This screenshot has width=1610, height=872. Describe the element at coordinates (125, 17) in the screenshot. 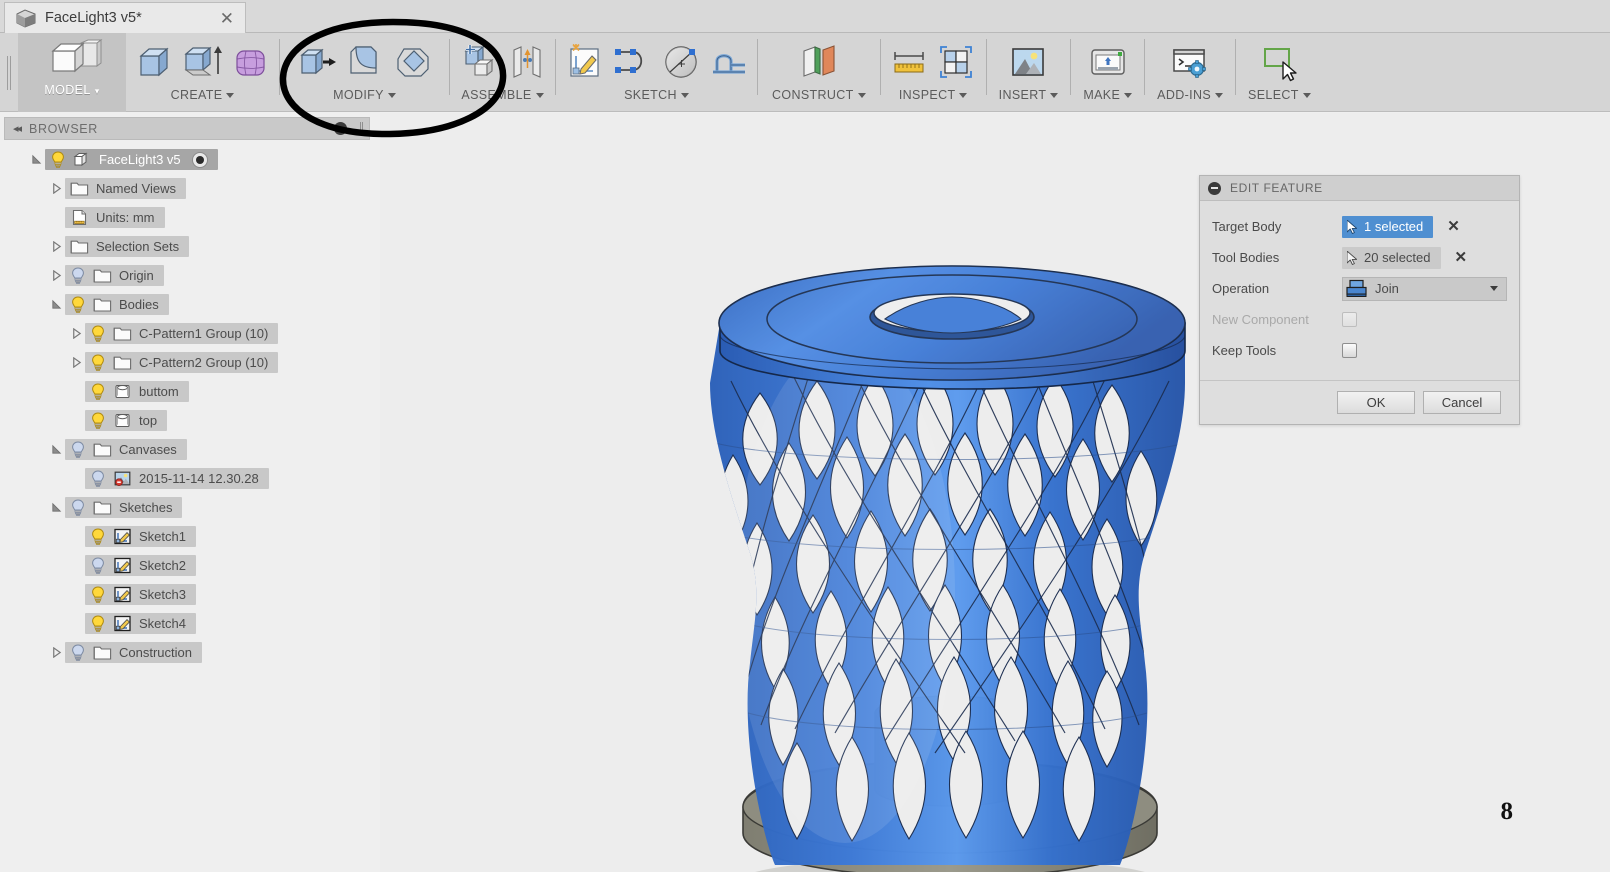

I see `document-tab: FaceLight3 v5* ✕` at that location.